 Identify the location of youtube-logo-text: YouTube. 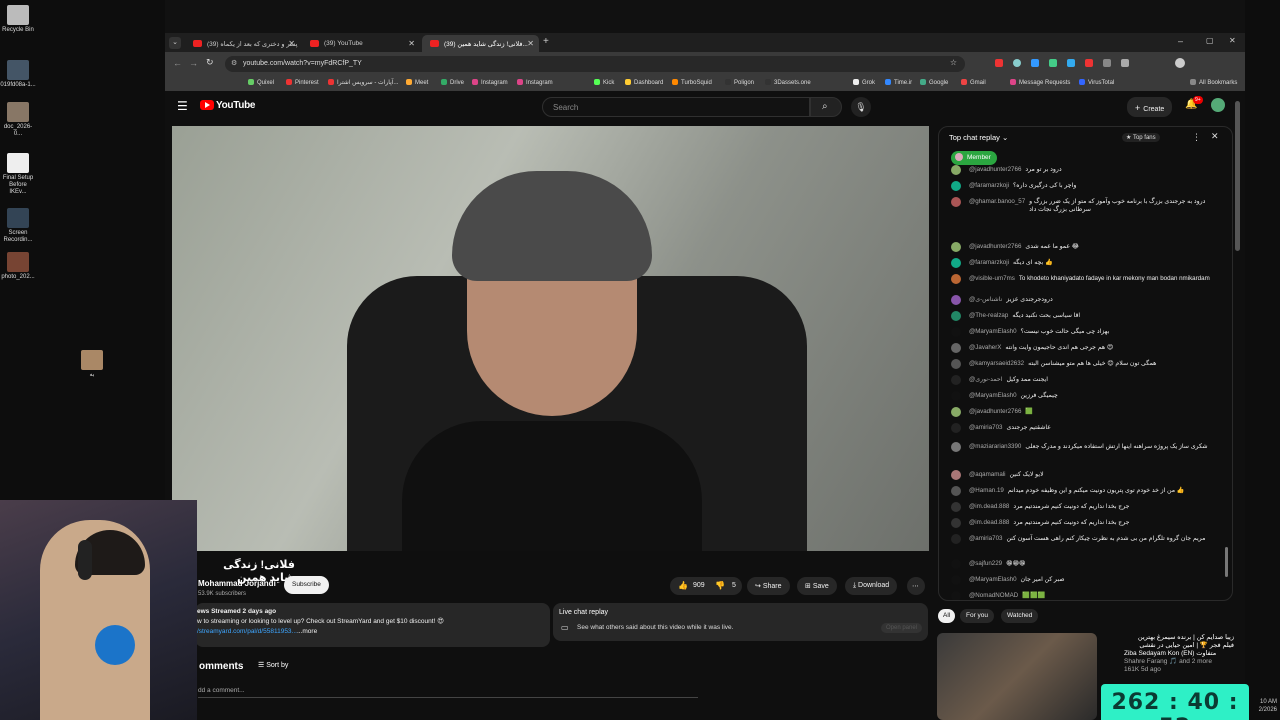
(236, 105).